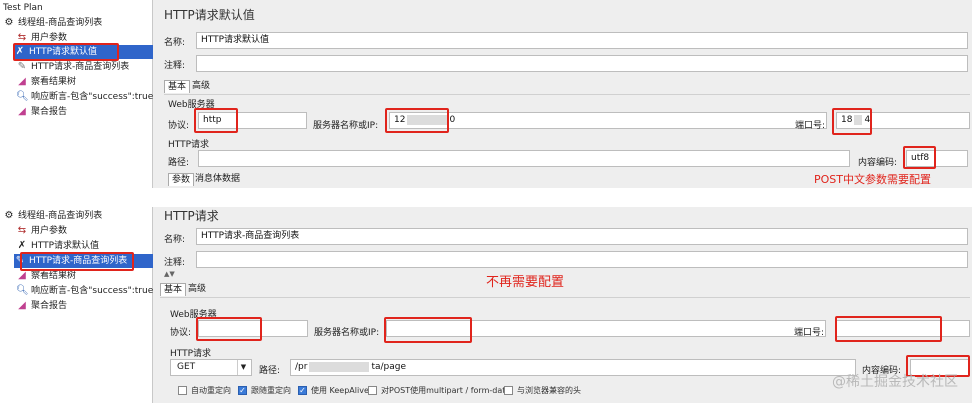 This screenshot has width=972, height=403. Describe the element at coordinates (211, 367) in the screenshot. I see `method-select: GET ▼` at that location.